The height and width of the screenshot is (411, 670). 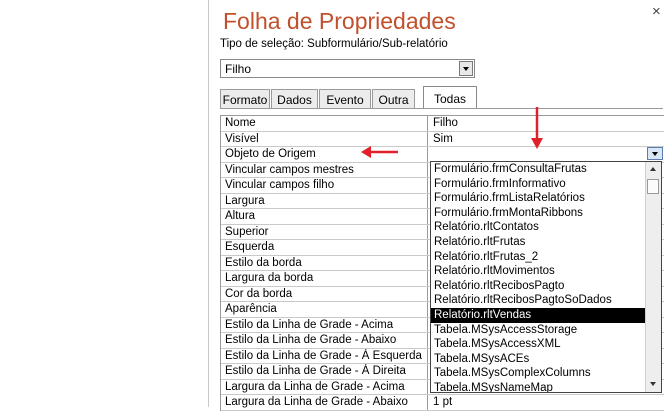 What do you see at coordinates (245, 98) in the screenshot?
I see `tab-formato: Formato` at bounding box center [245, 98].